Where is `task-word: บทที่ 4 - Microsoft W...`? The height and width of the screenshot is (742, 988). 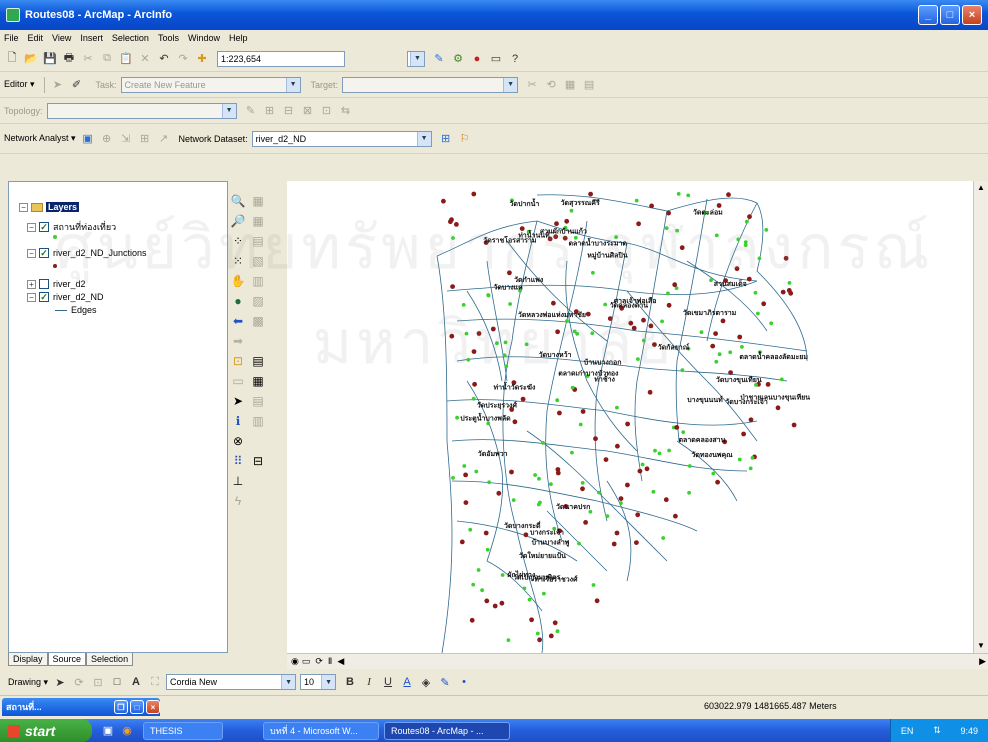
task-word: บทที่ 4 - Microsoft W... is located at coordinates (321, 730).